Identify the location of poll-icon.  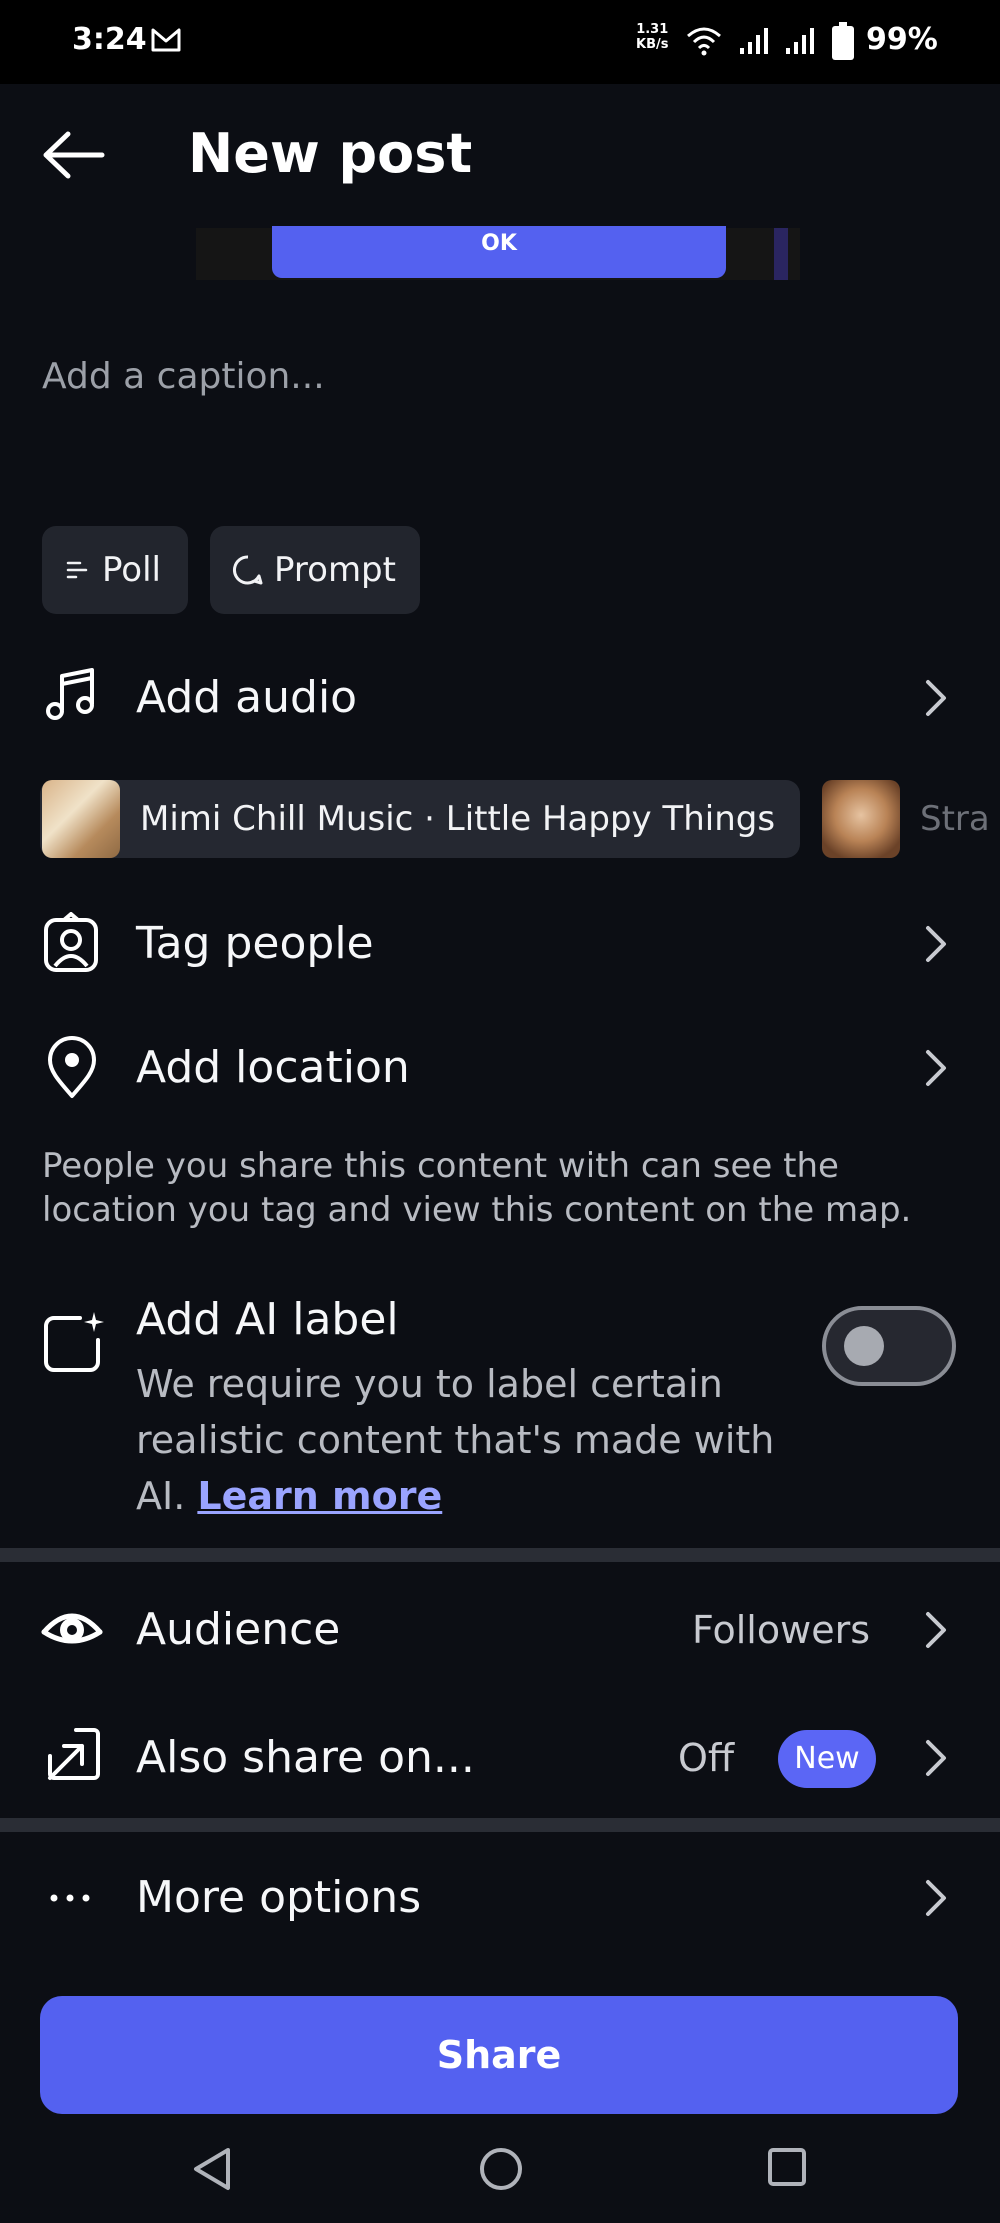
(77, 570).